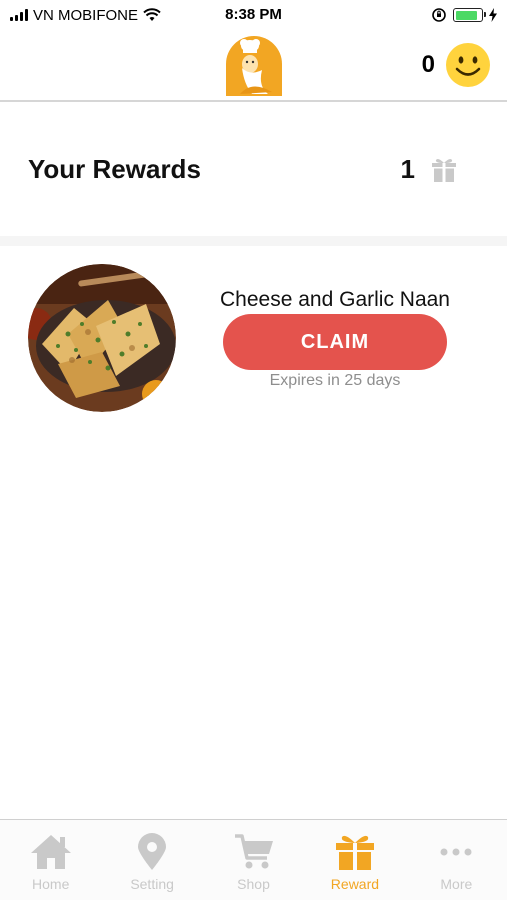 Image resolution: width=507 pixels, height=900 pixels. Describe the element at coordinates (493, 15) in the screenshot. I see `charging-bolt-icon` at that location.